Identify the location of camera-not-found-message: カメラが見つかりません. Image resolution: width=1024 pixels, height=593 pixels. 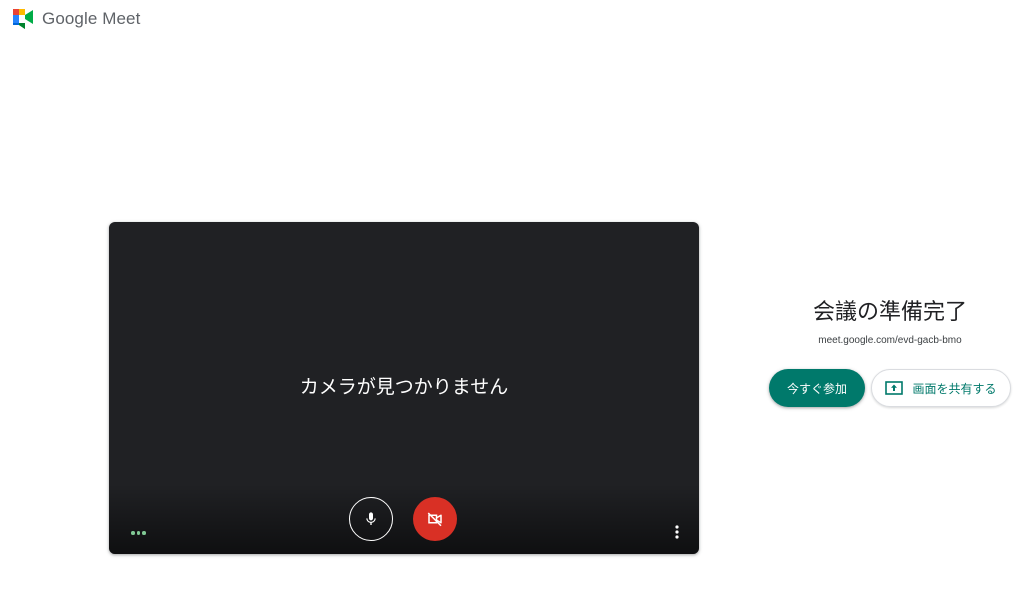
(404, 387).